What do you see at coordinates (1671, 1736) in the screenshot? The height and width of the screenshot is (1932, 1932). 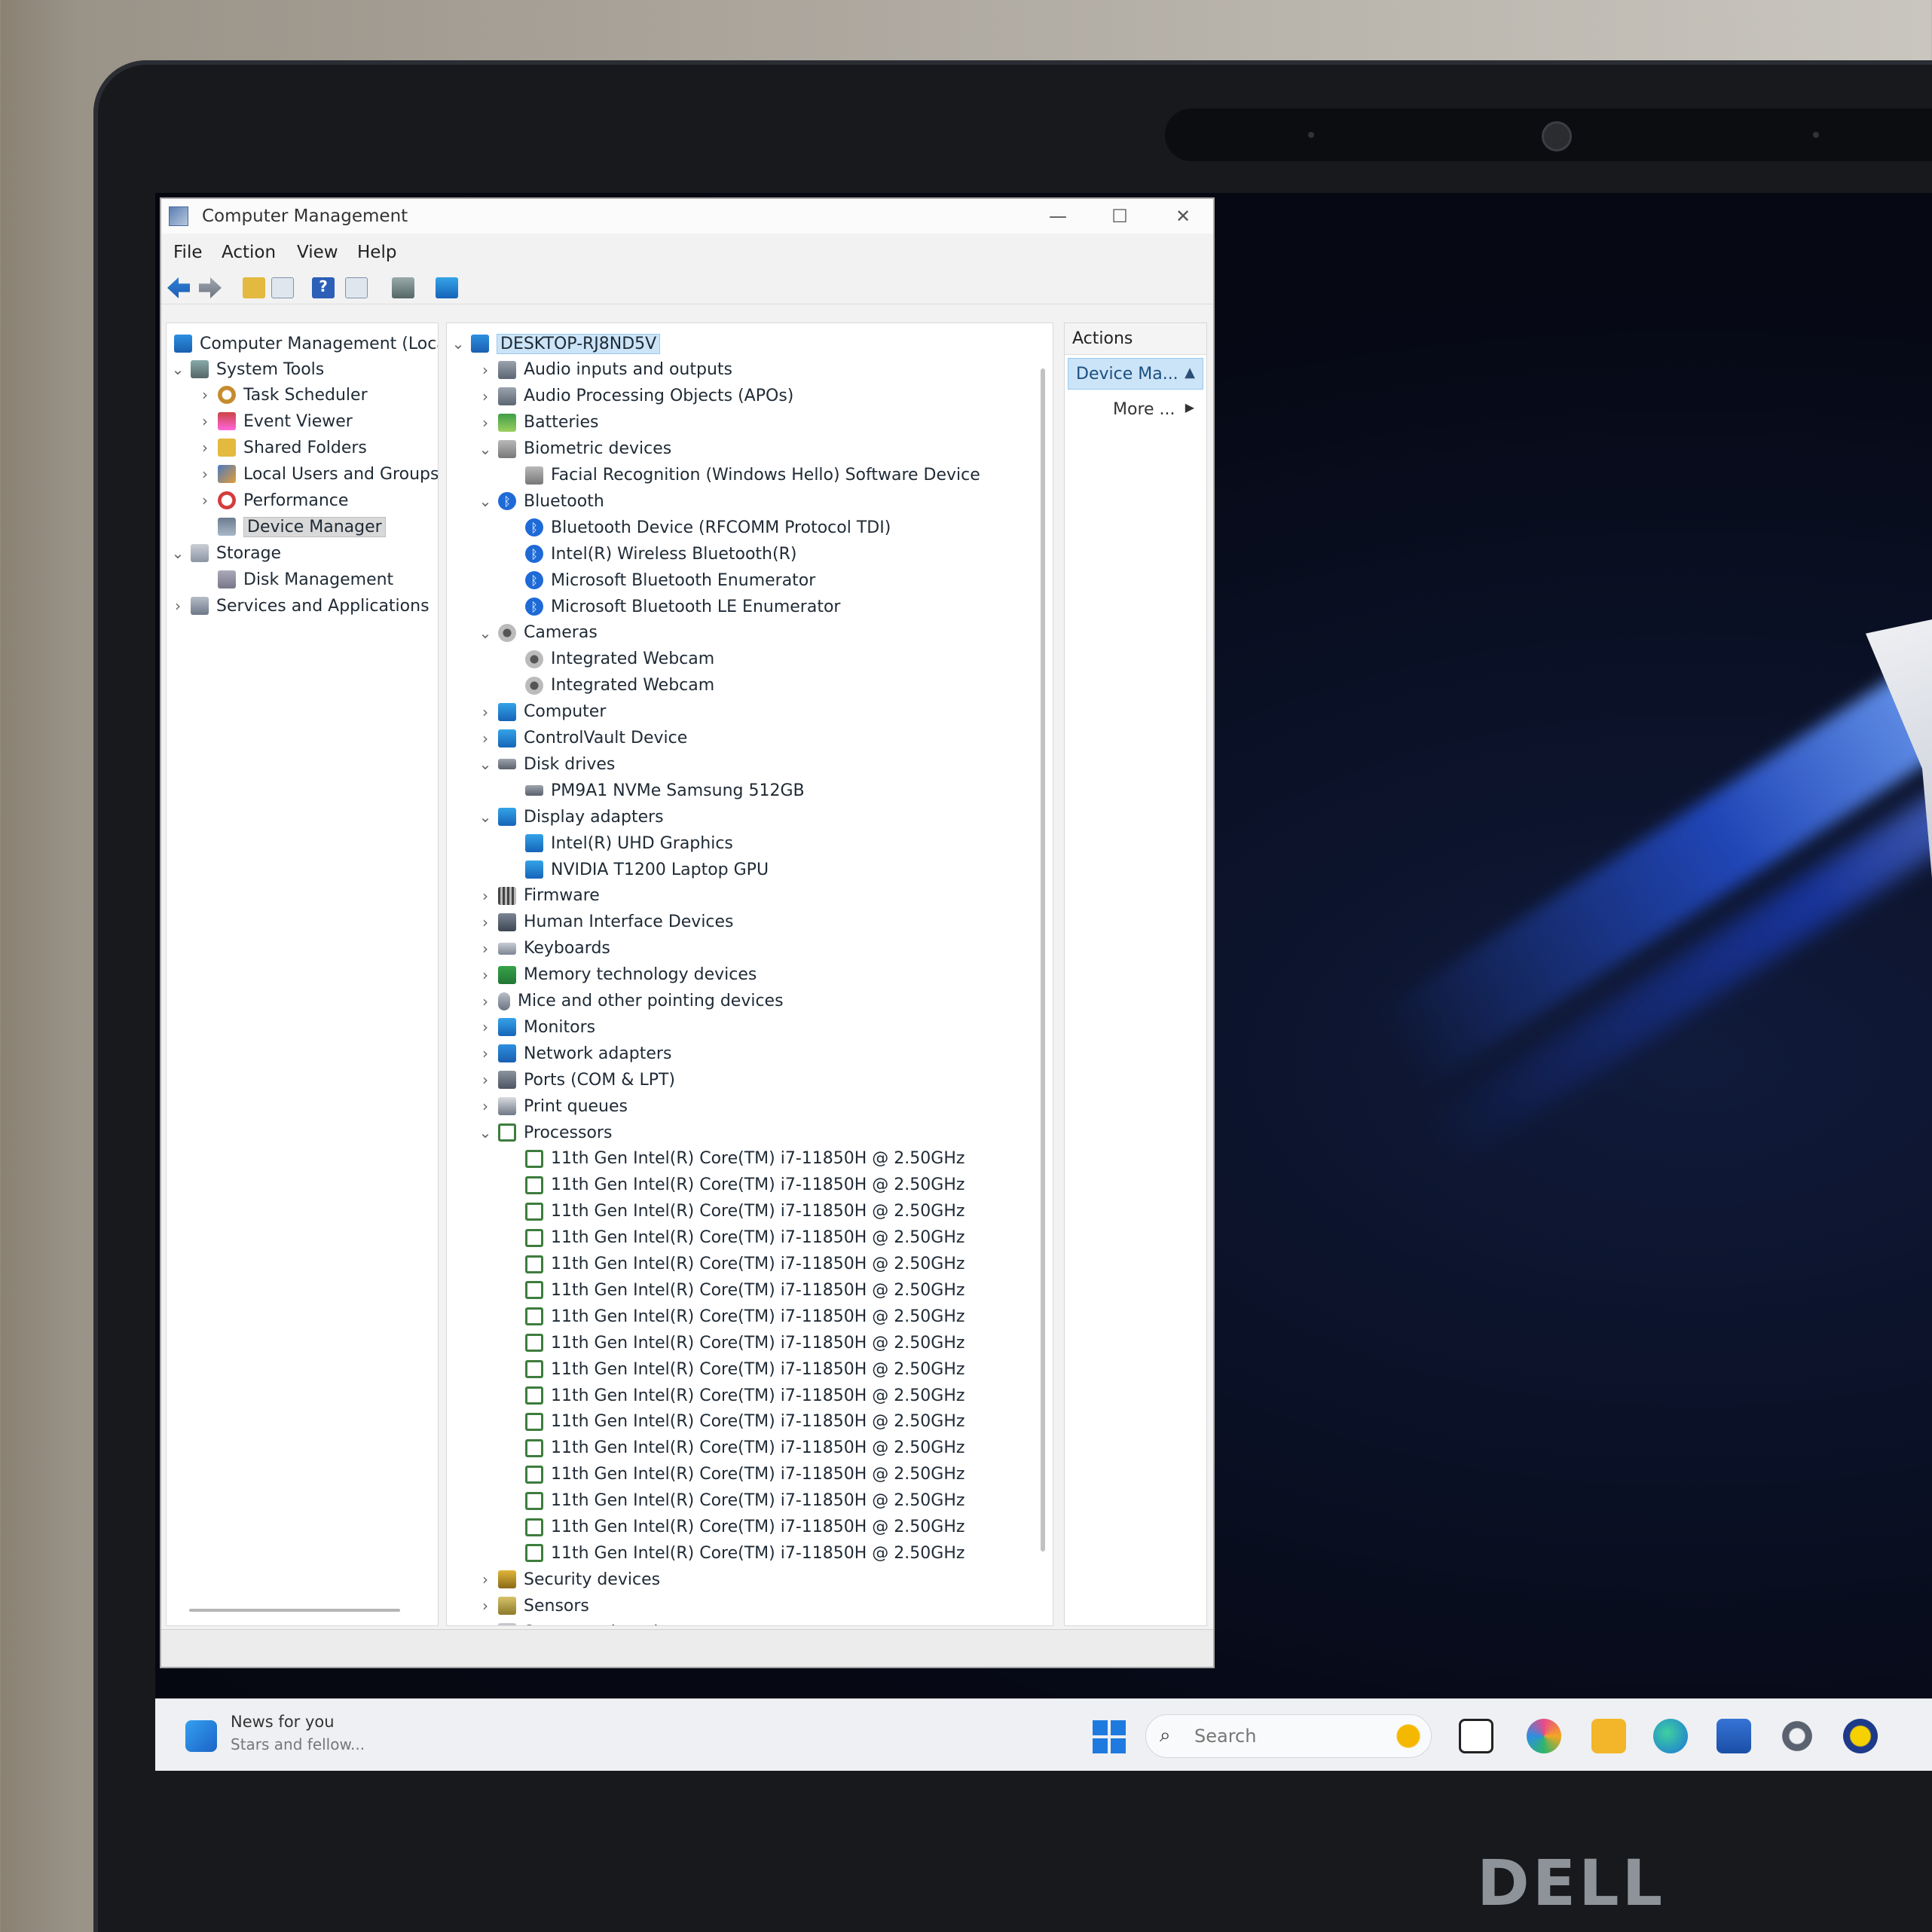 I see `edge-icon` at bounding box center [1671, 1736].